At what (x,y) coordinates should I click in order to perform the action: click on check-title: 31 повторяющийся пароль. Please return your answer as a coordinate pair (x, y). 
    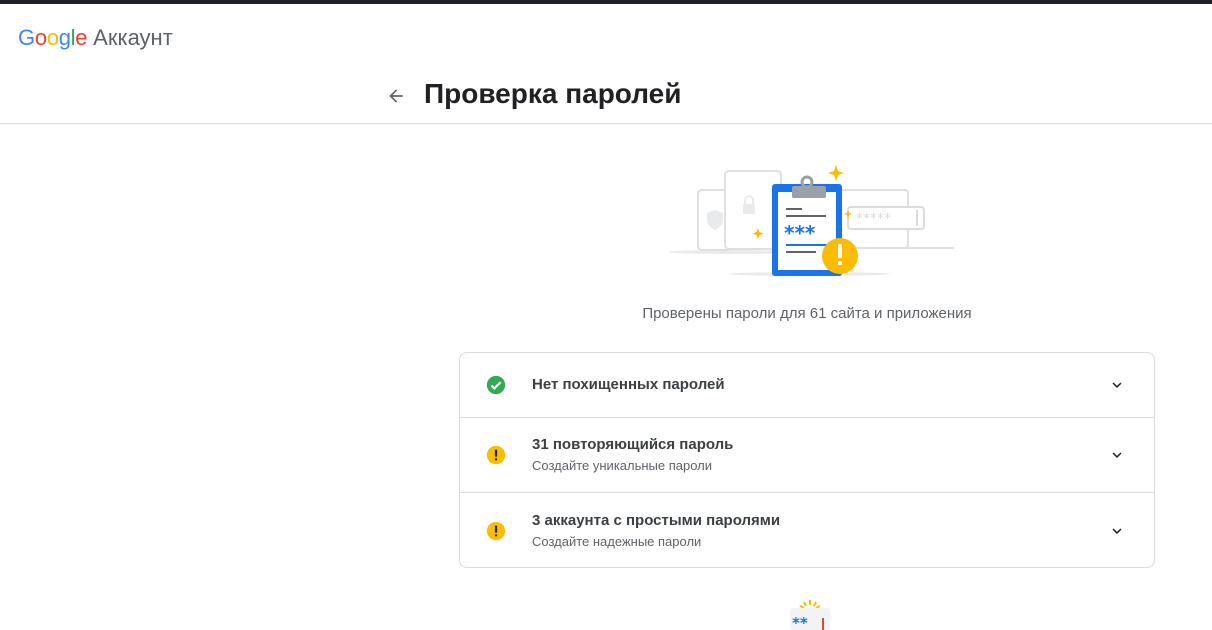
    Looking at the image, I should click on (633, 444).